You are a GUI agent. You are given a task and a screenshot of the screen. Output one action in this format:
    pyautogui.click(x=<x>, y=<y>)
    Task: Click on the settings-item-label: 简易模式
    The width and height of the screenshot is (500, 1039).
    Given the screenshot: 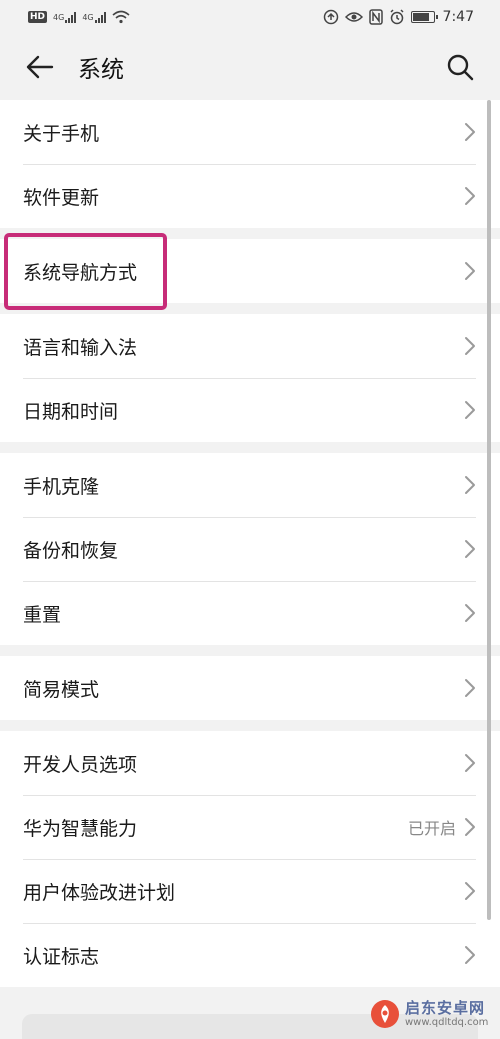 What is the action you would take?
    pyautogui.click(x=61, y=689)
    